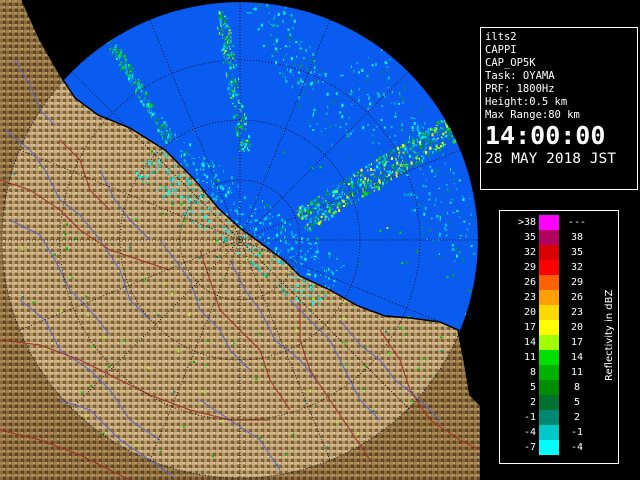 The image size is (640, 480). What do you see at coordinates (529, 267) in the screenshot?
I see `legend-lower-value: 29` at bounding box center [529, 267].